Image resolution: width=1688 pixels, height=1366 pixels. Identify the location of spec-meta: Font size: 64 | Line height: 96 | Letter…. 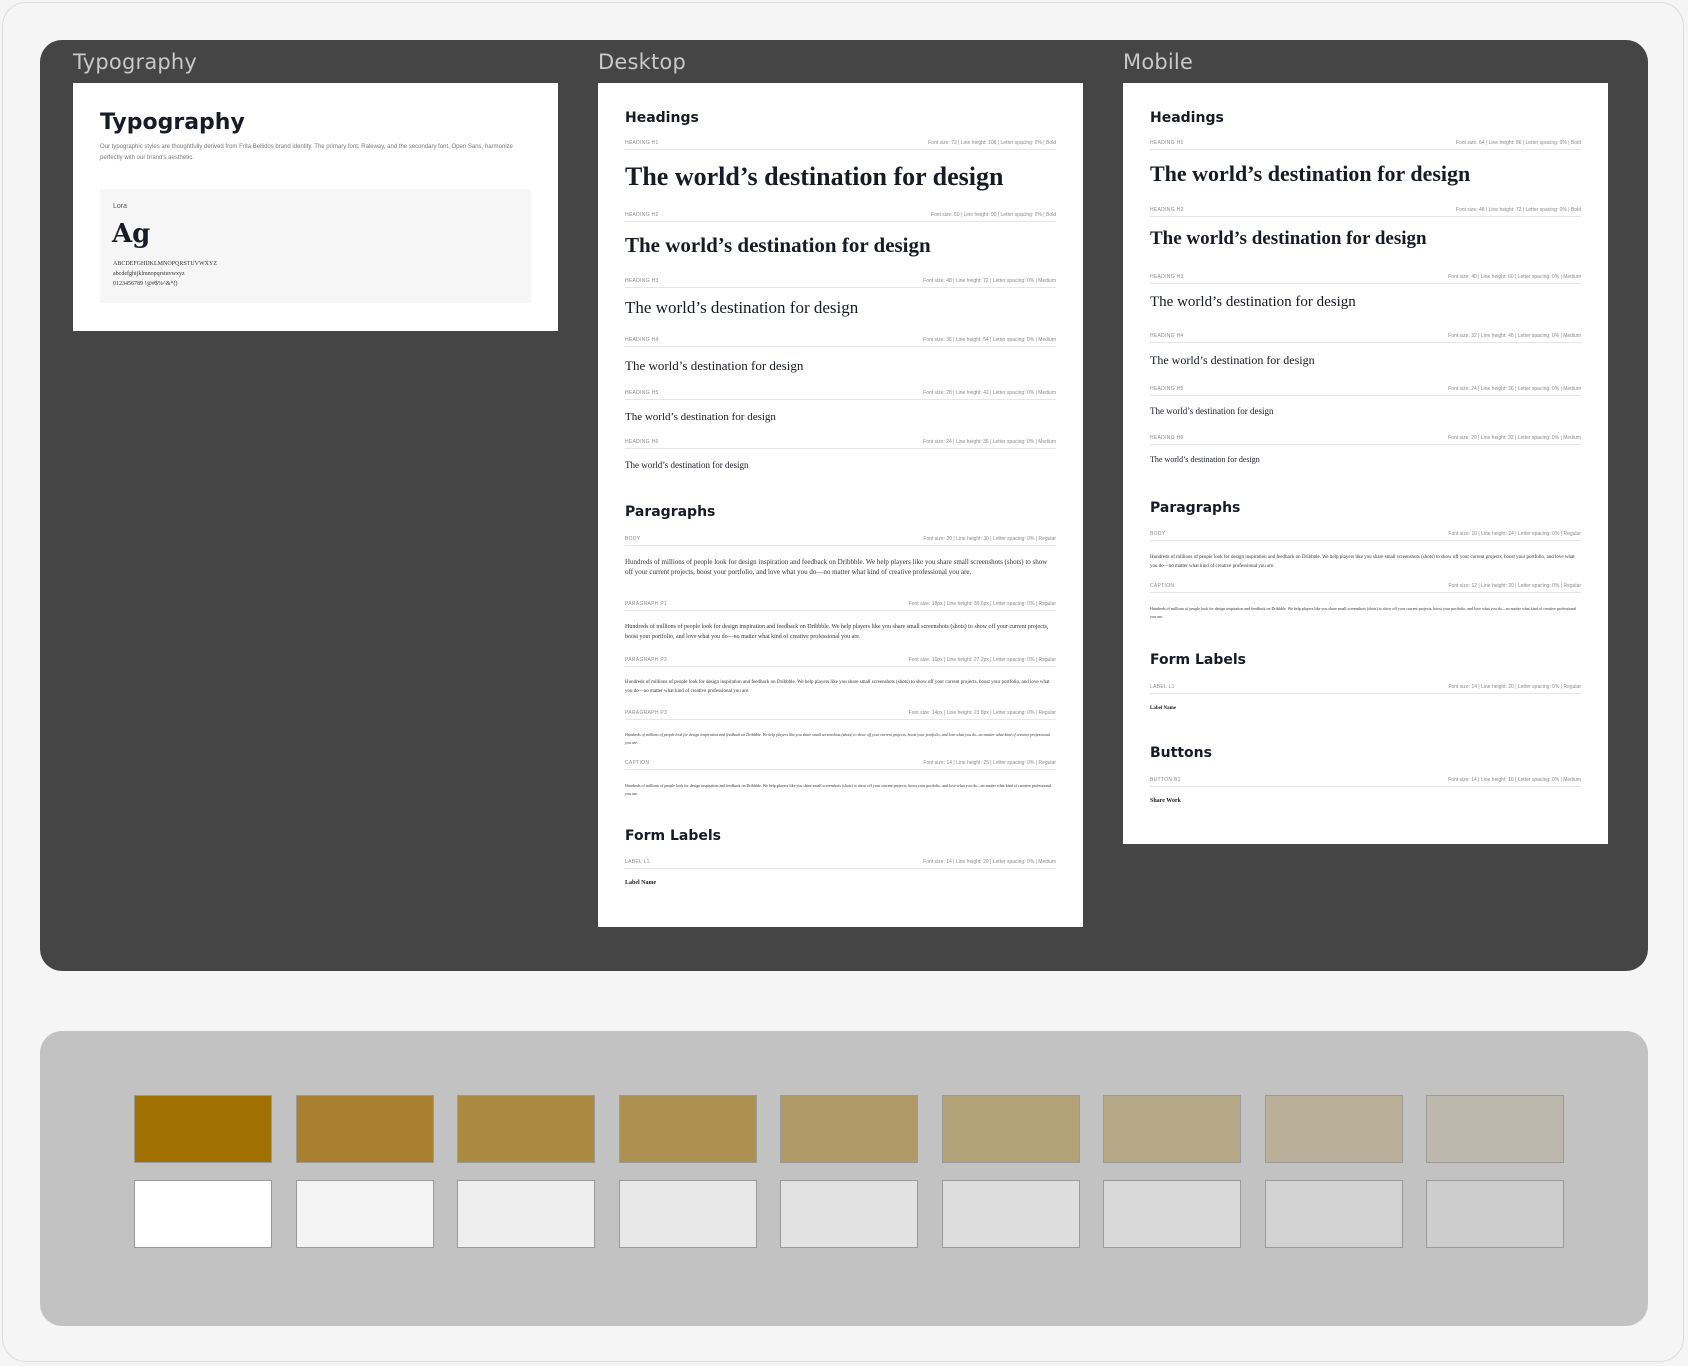
(1518, 143).